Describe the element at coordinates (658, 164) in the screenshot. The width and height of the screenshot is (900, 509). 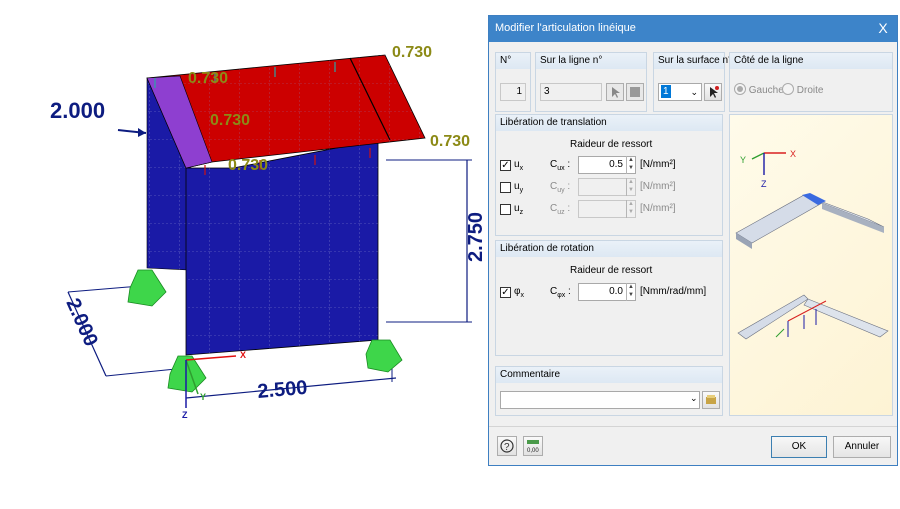
I see `cux-unit: [N/mm²]` at that location.